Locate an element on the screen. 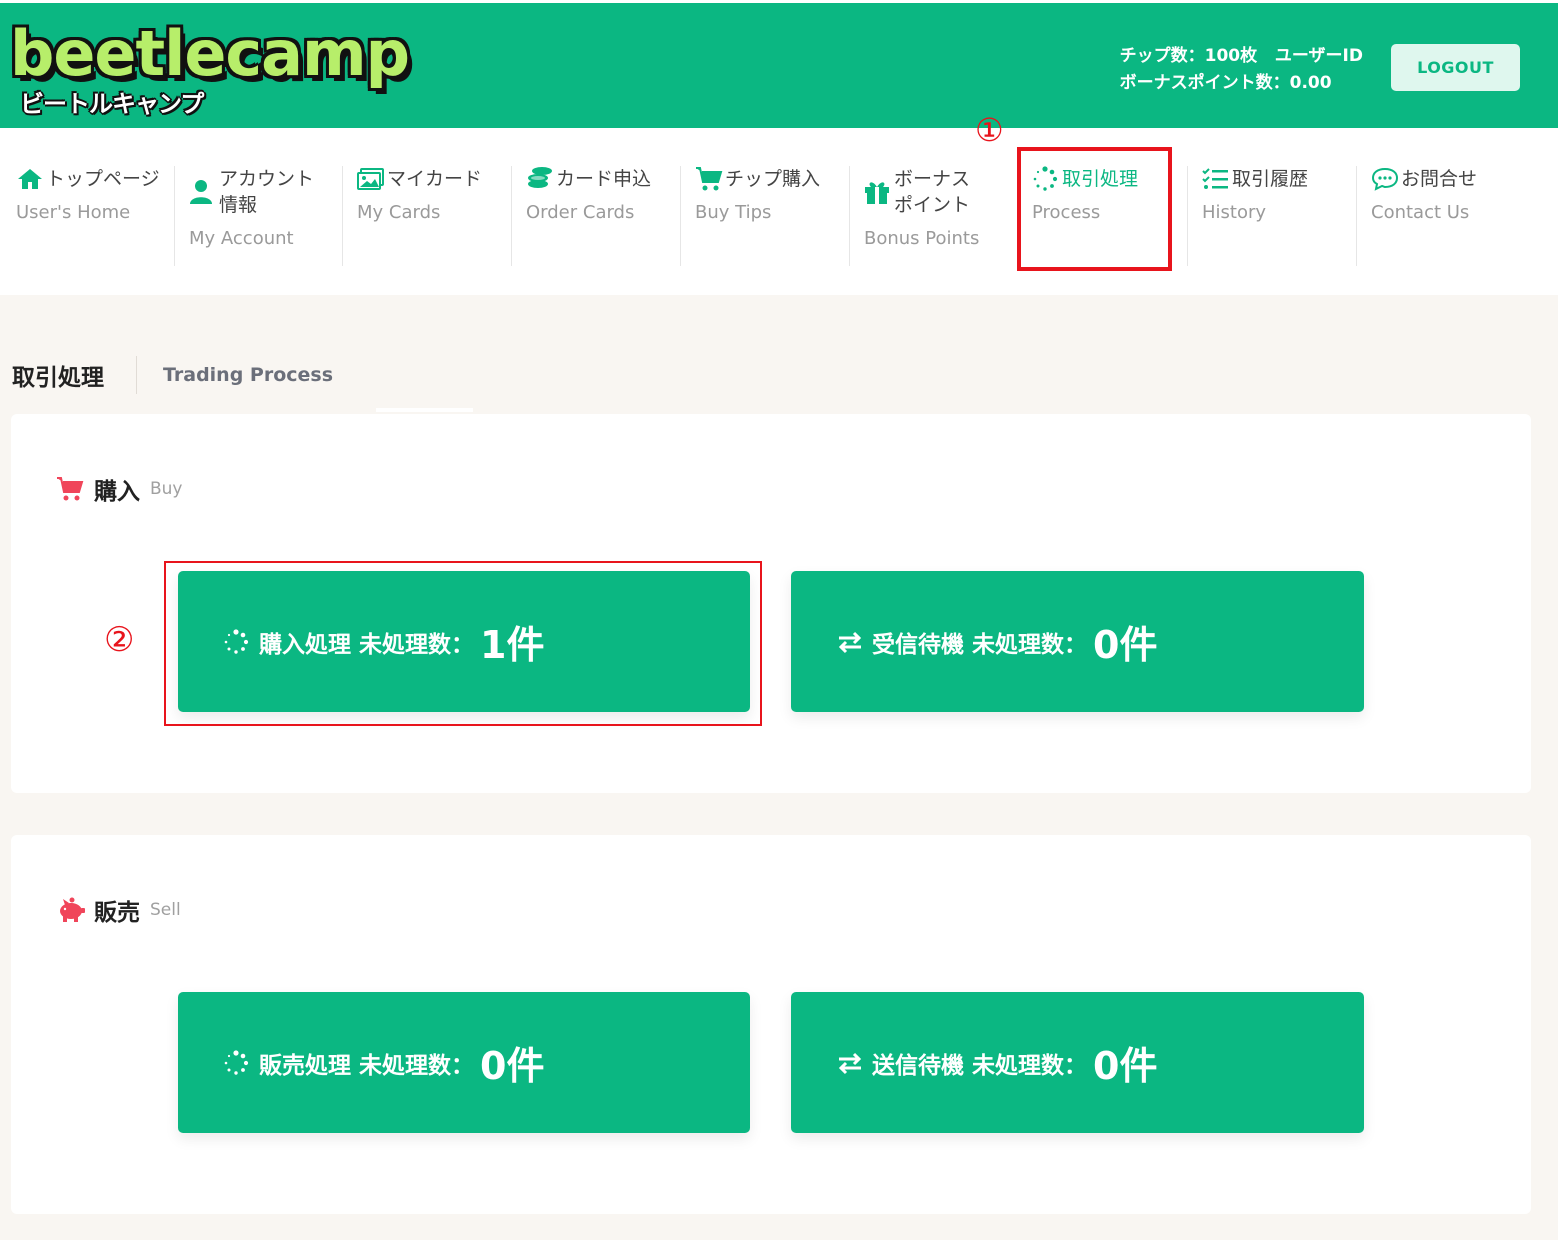 The width and height of the screenshot is (1558, 1240). annotation-number-1: ① is located at coordinates (989, 130).